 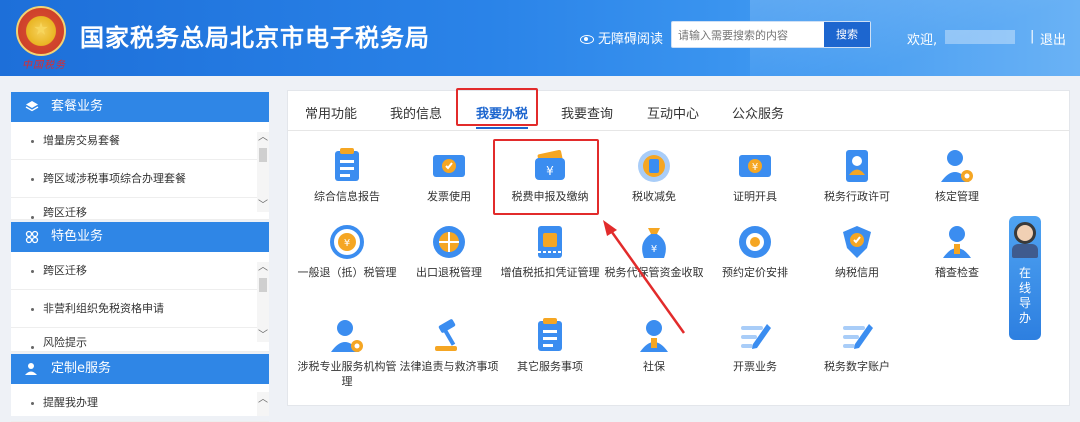 What do you see at coordinates (631, 39) in the screenshot?
I see `accessibility-label: 无障碍阅读` at bounding box center [631, 39].